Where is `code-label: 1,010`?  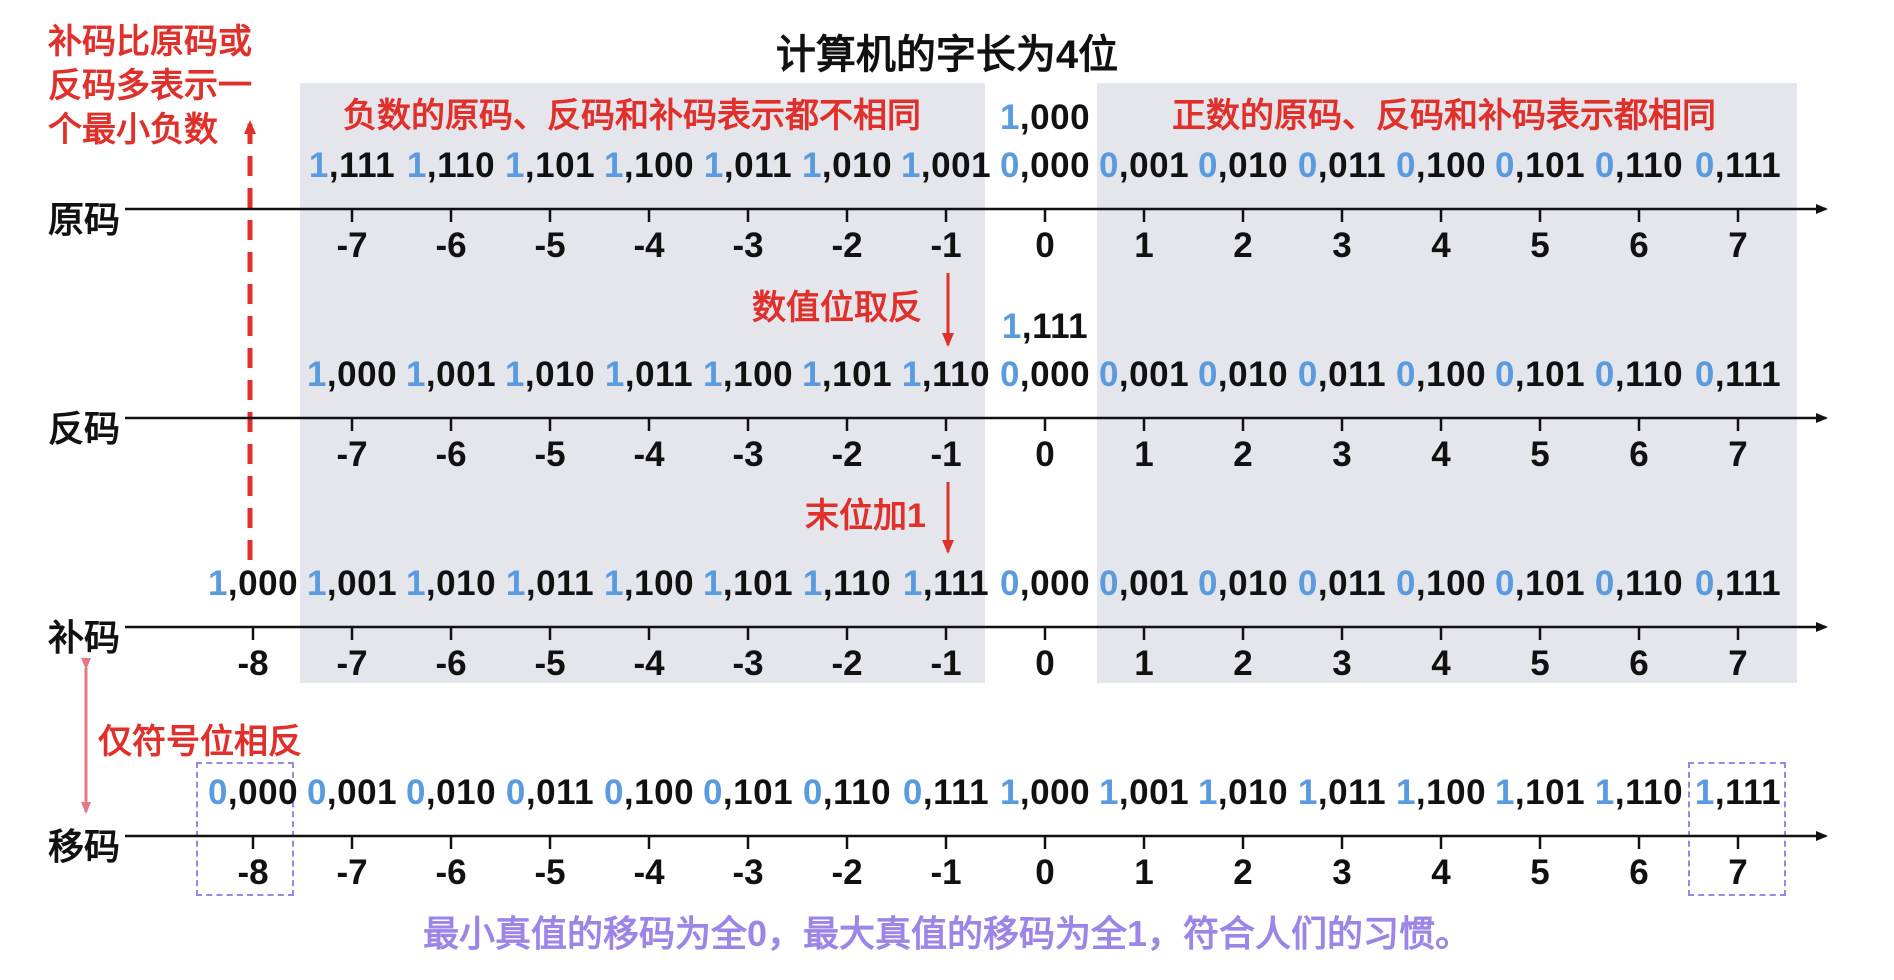
code-label: 1,010 is located at coordinates (847, 166).